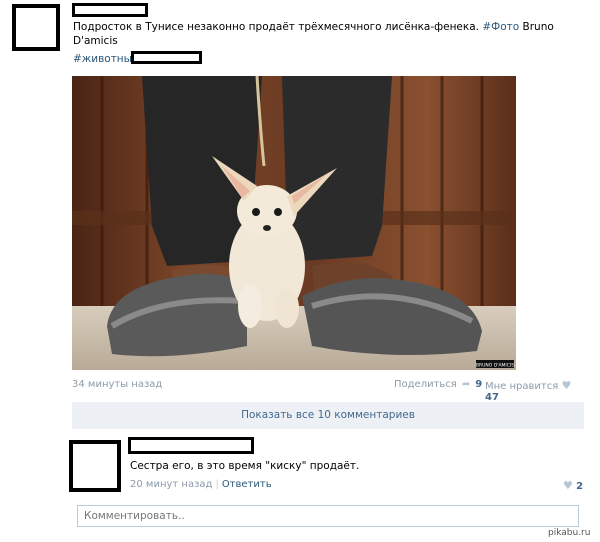 This screenshot has height=542, width=600. I want to click on show-all-comments-button: Показать все 10 комментариев, so click(328, 415).